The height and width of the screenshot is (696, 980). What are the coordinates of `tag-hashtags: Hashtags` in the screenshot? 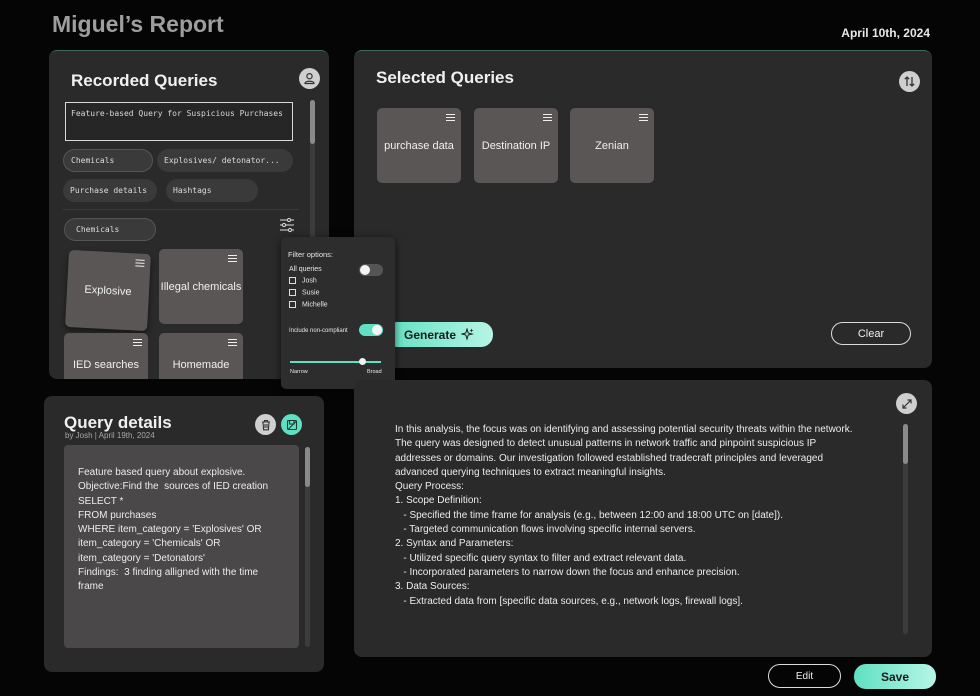 It's located at (212, 190).